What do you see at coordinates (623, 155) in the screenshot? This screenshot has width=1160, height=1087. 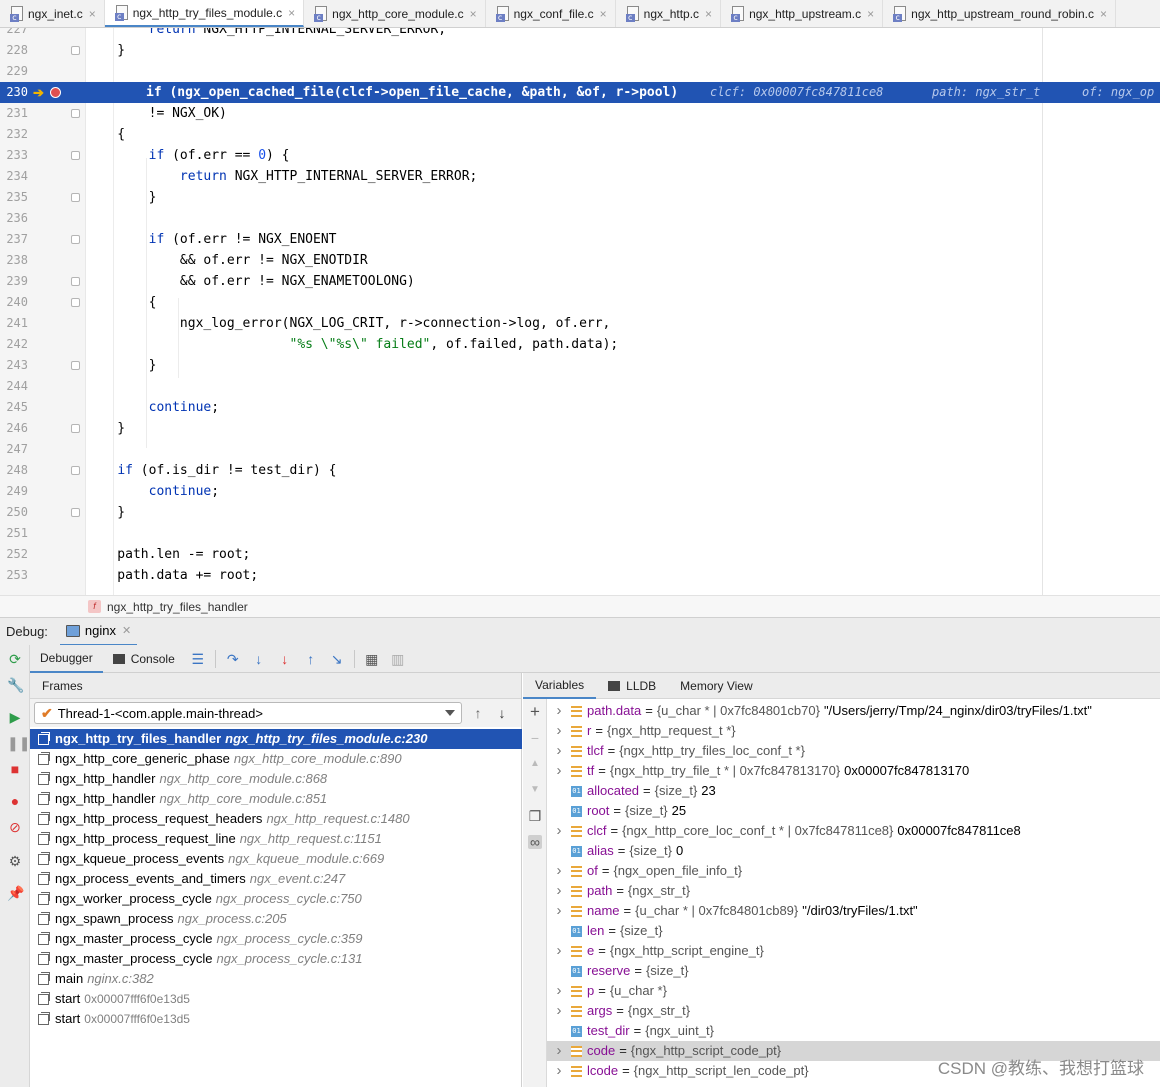 I see `code-line: if (of.err == 0) {` at bounding box center [623, 155].